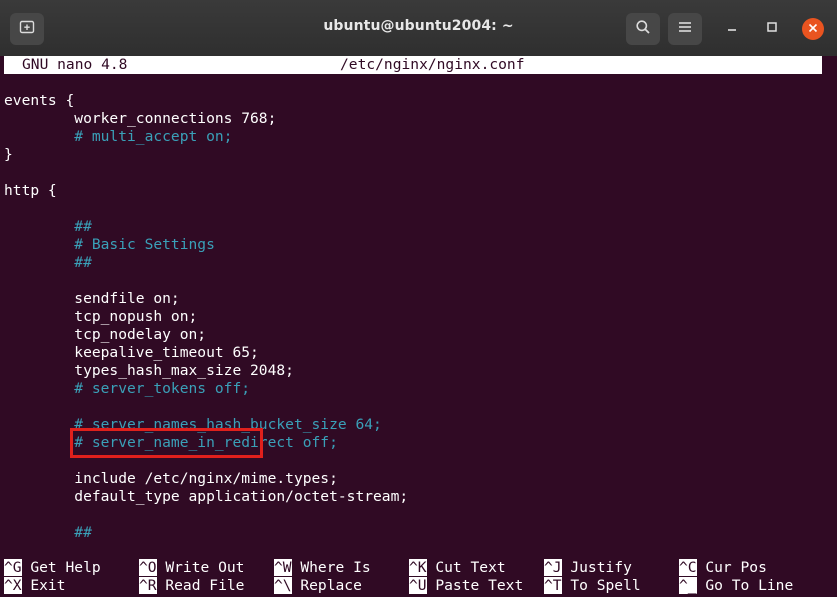 The height and width of the screenshot is (597, 837). I want to click on shortcut-label: Cut Text, so click(466, 567).